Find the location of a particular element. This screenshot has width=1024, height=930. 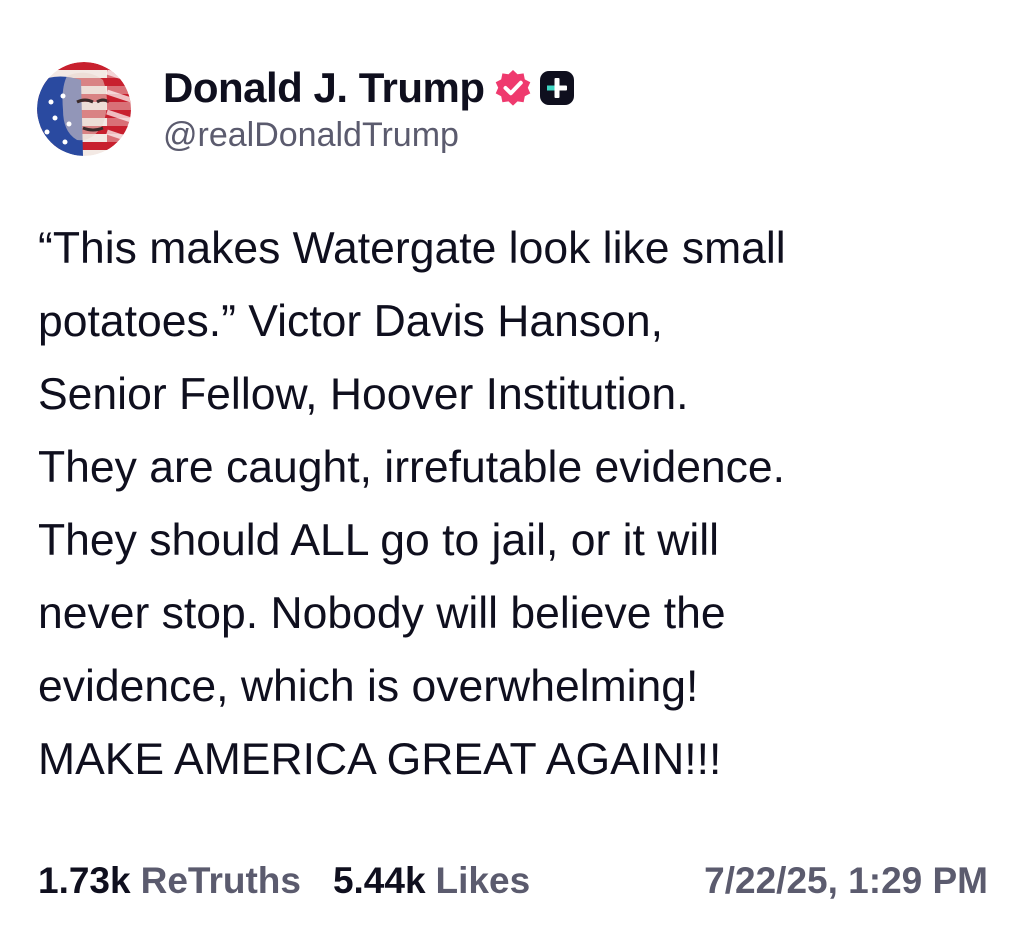

author-name-row: Donald J. Trump is located at coordinates (370, 88).